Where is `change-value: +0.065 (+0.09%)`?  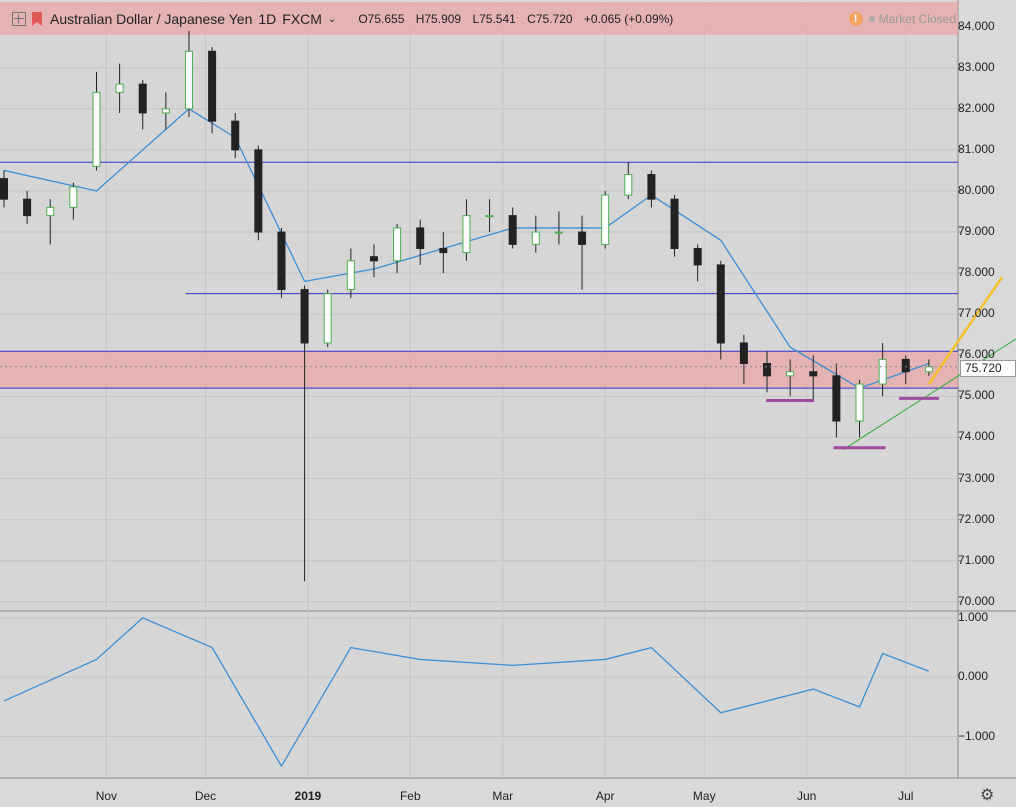 change-value: +0.065 (+0.09%) is located at coordinates (628, 19).